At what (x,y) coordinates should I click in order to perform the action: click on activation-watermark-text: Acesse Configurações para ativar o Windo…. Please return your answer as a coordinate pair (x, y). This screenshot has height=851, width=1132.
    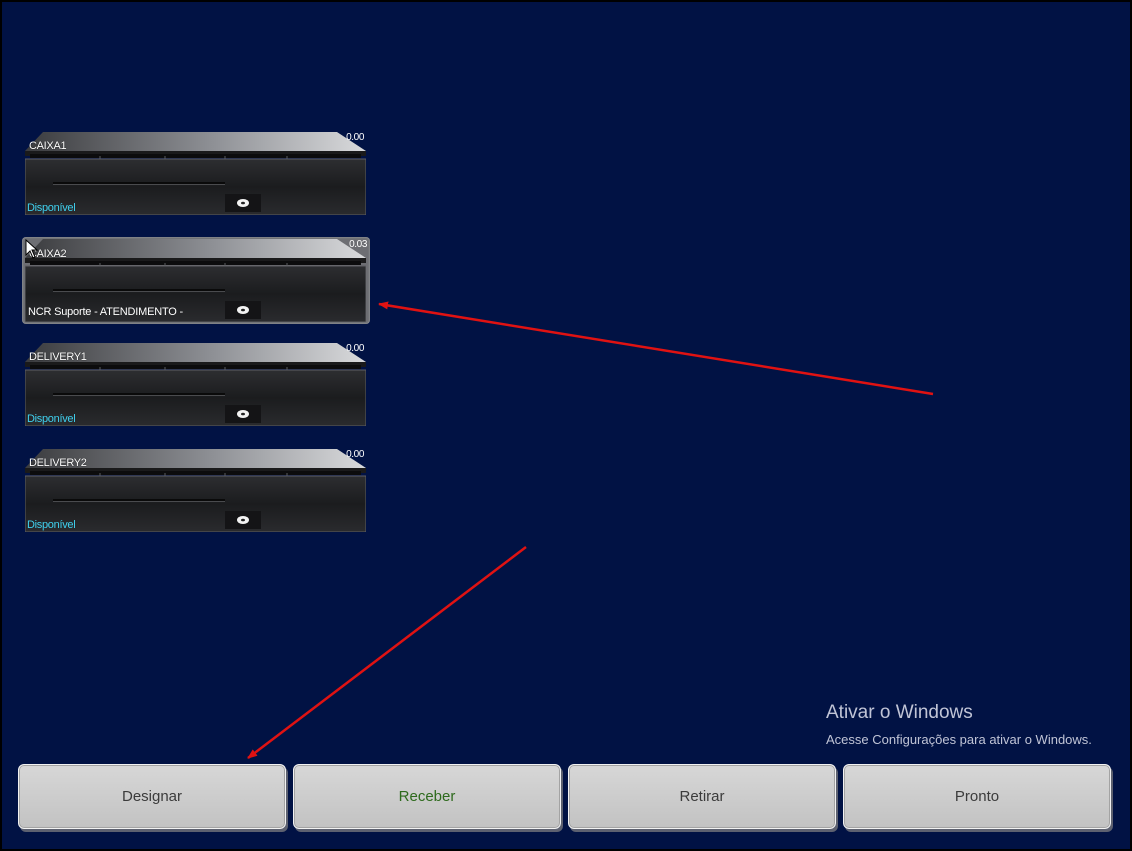
    Looking at the image, I should click on (959, 739).